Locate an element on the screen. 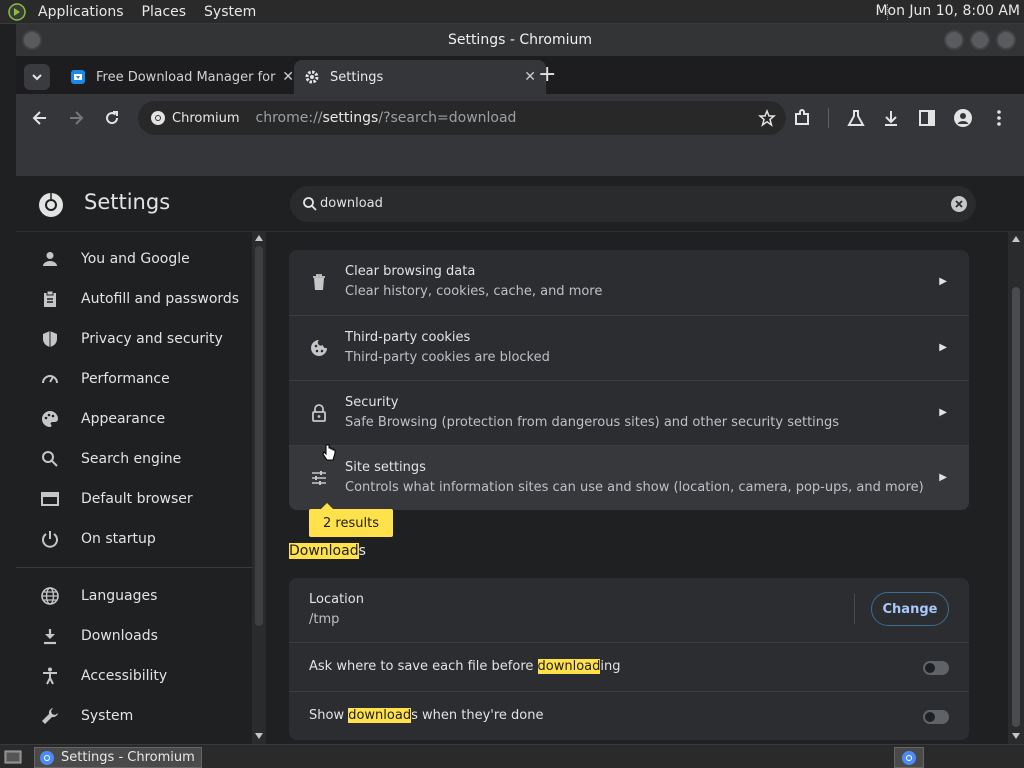 This screenshot has height=768, width=1024. close-window-button is located at coordinates (1006, 40).